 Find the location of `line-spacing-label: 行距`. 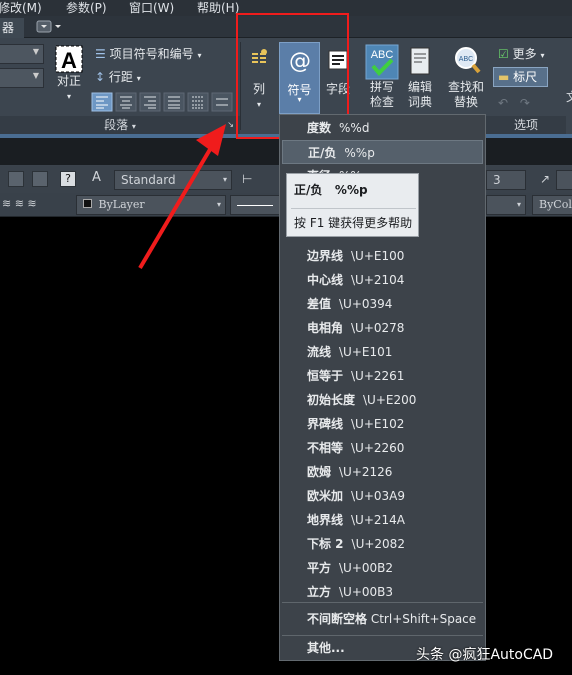

line-spacing-label: 行距 is located at coordinates (120, 77).